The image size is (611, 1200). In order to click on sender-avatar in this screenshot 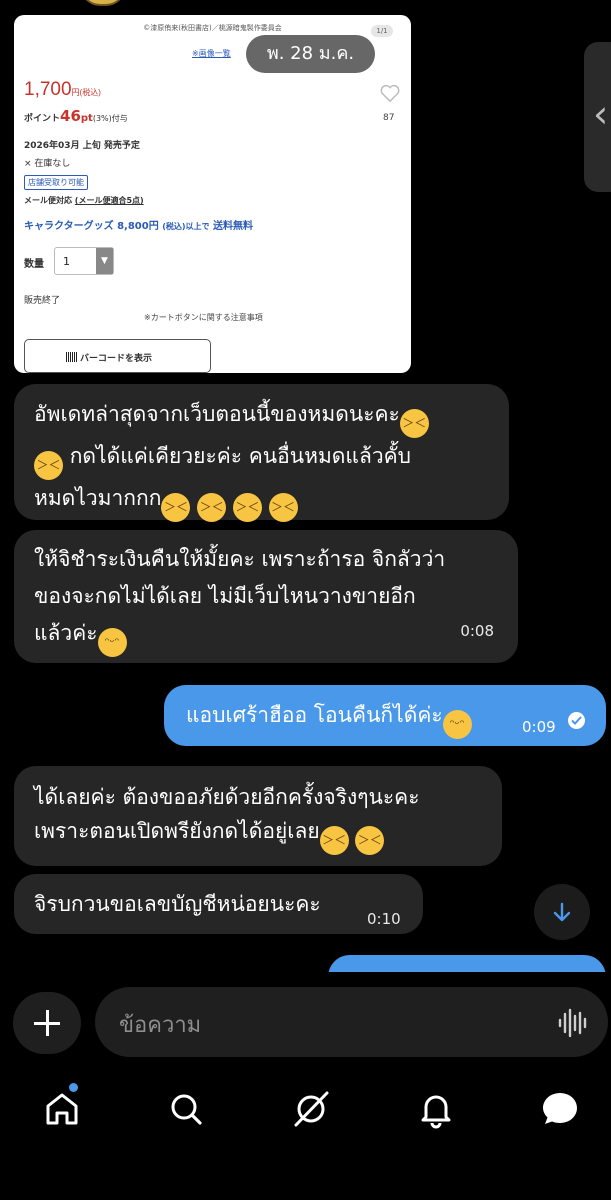, I will do `click(103, 3)`.